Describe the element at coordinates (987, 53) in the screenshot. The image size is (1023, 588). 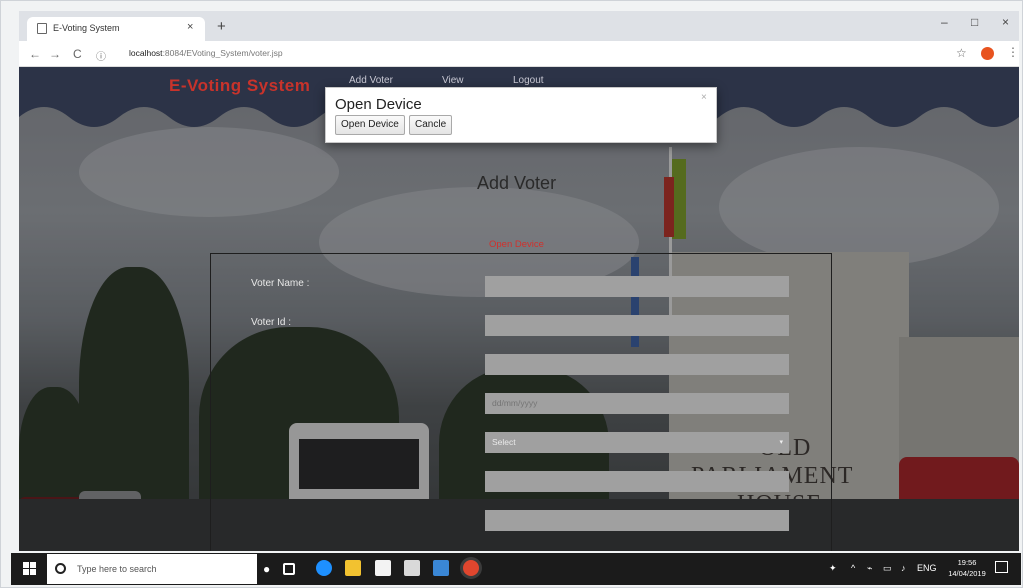
I see `profile-avatar` at that location.